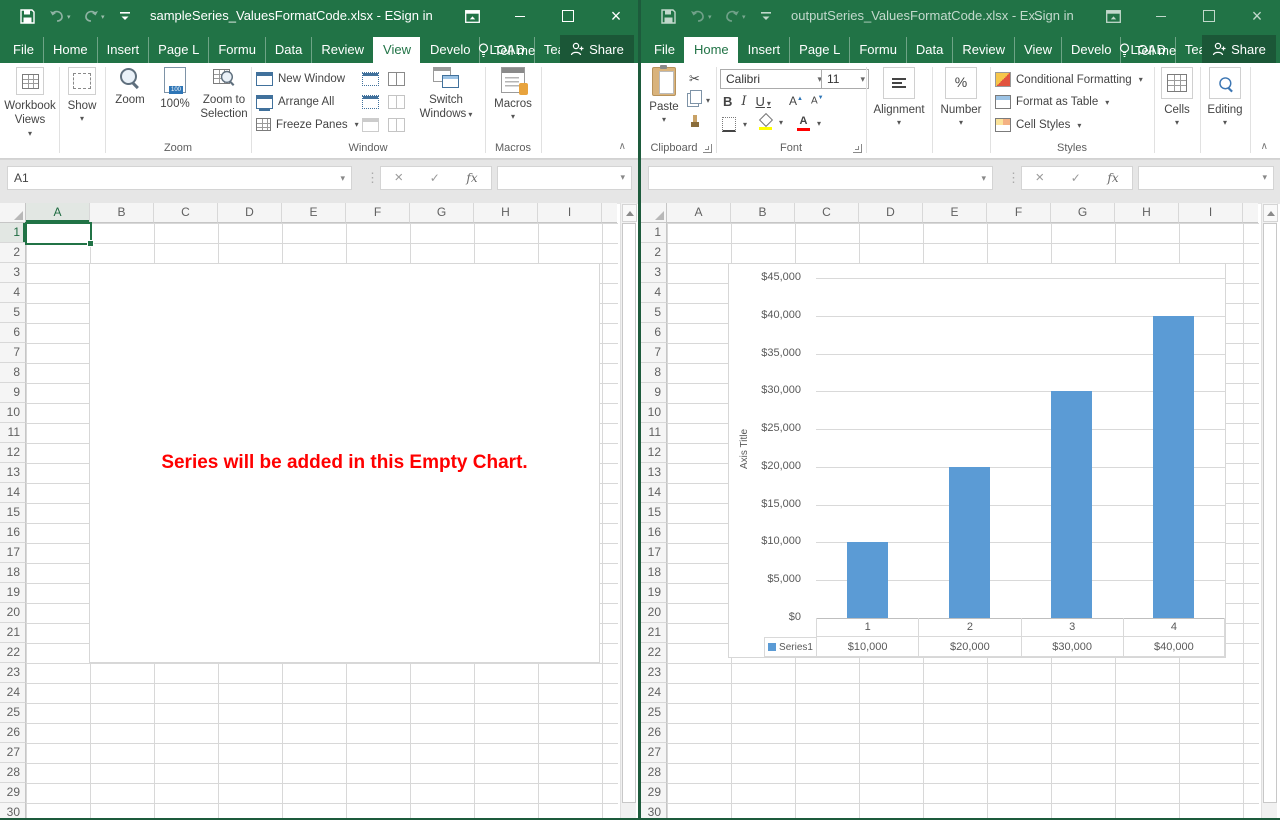 The width and height of the screenshot is (1280, 820). What do you see at coordinates (370, 102) in the screenshot?
I see `hide-button` at bounding box center [370, 102].